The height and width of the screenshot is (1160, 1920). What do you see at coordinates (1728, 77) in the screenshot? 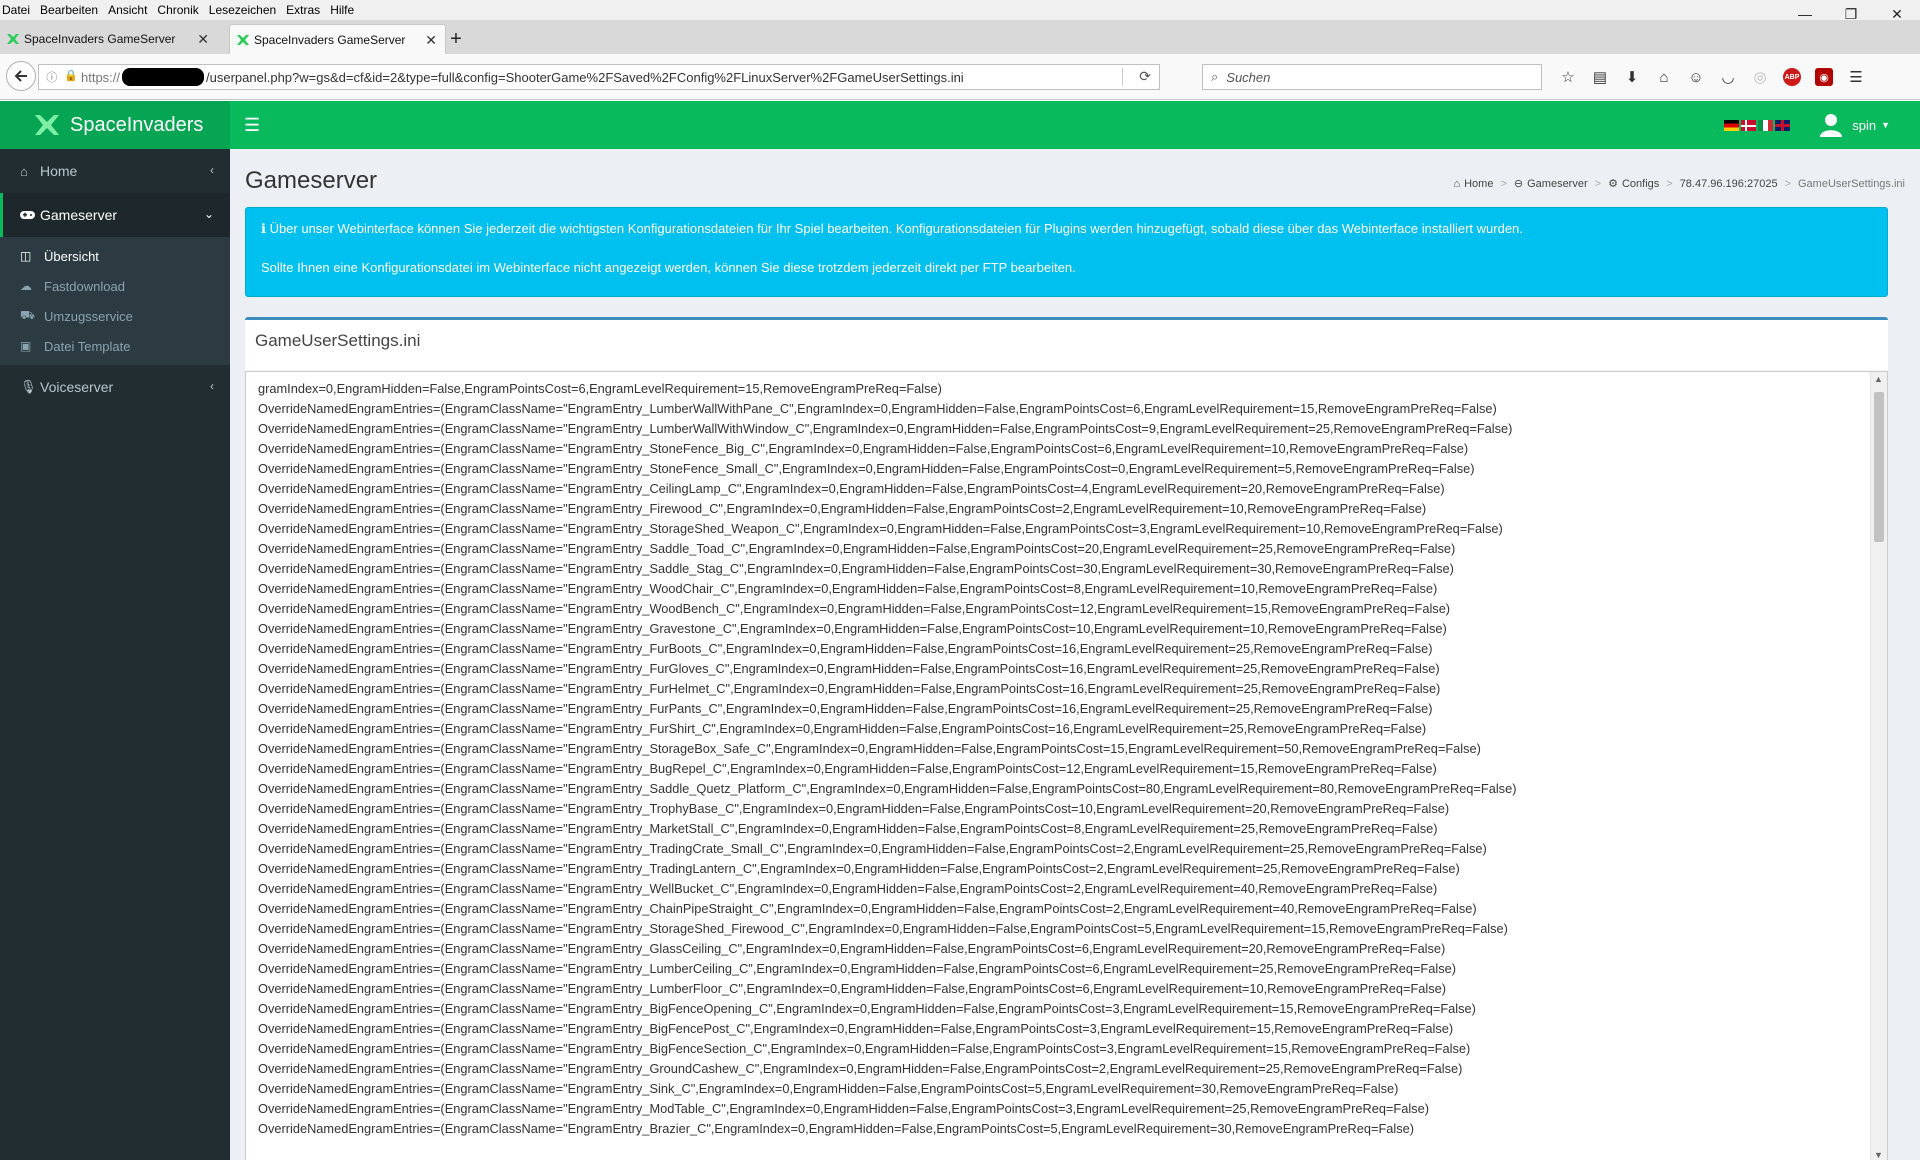
I see `pocket-icon: ◡` at bounding box center [1728, 77].